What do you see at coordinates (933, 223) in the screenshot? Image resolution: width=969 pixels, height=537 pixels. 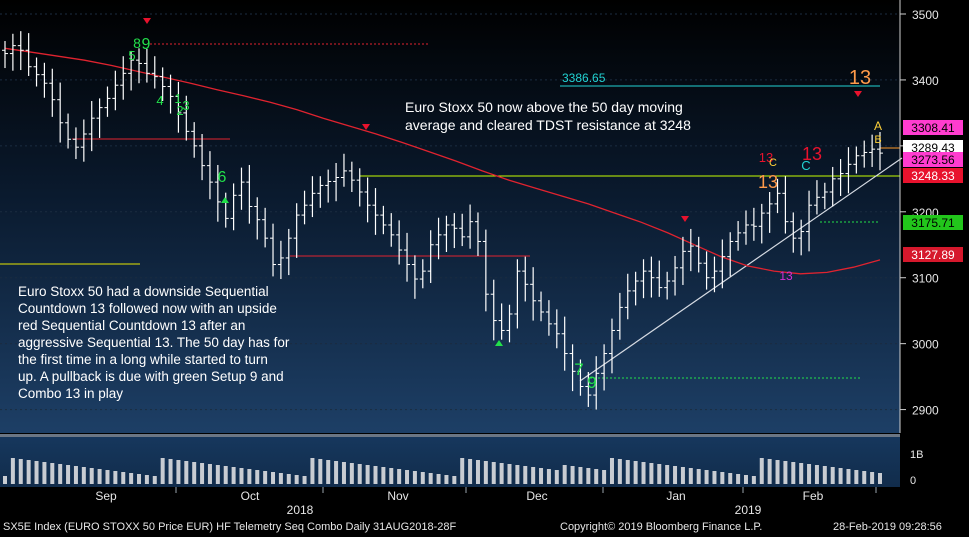 I see `price-label: 3175.71` at bounding box center [933, 223].